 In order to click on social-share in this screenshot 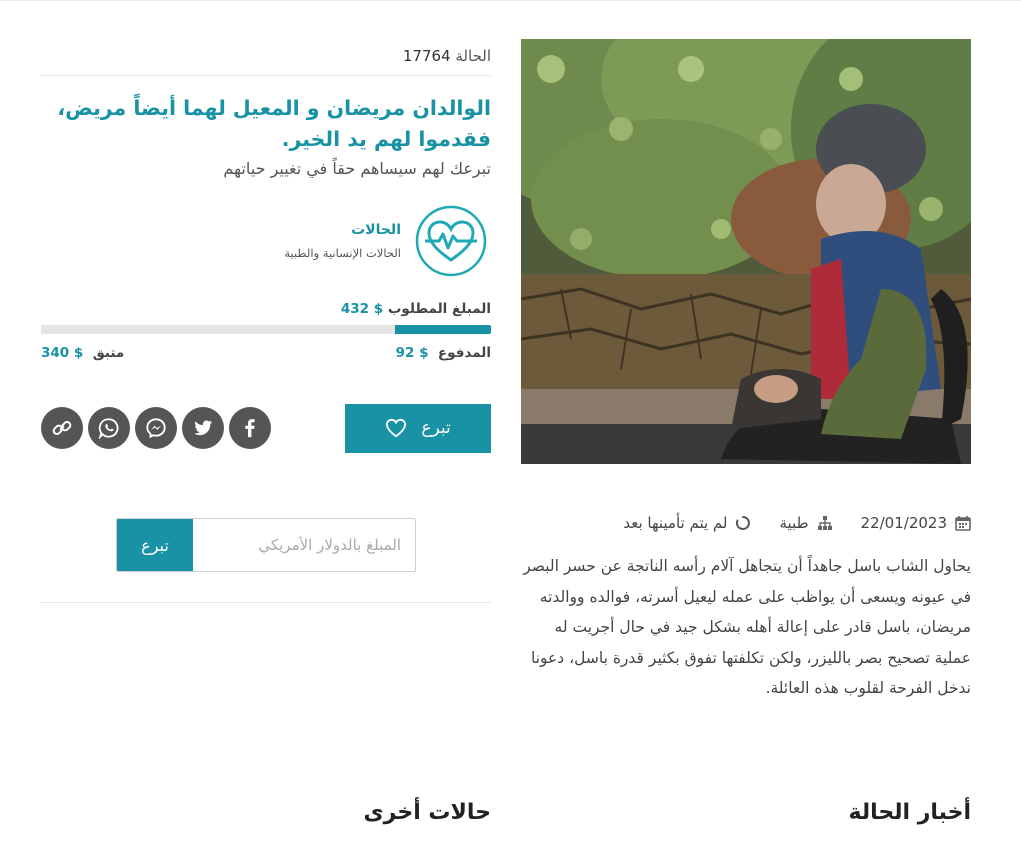, I will do `click(156, 428)`.